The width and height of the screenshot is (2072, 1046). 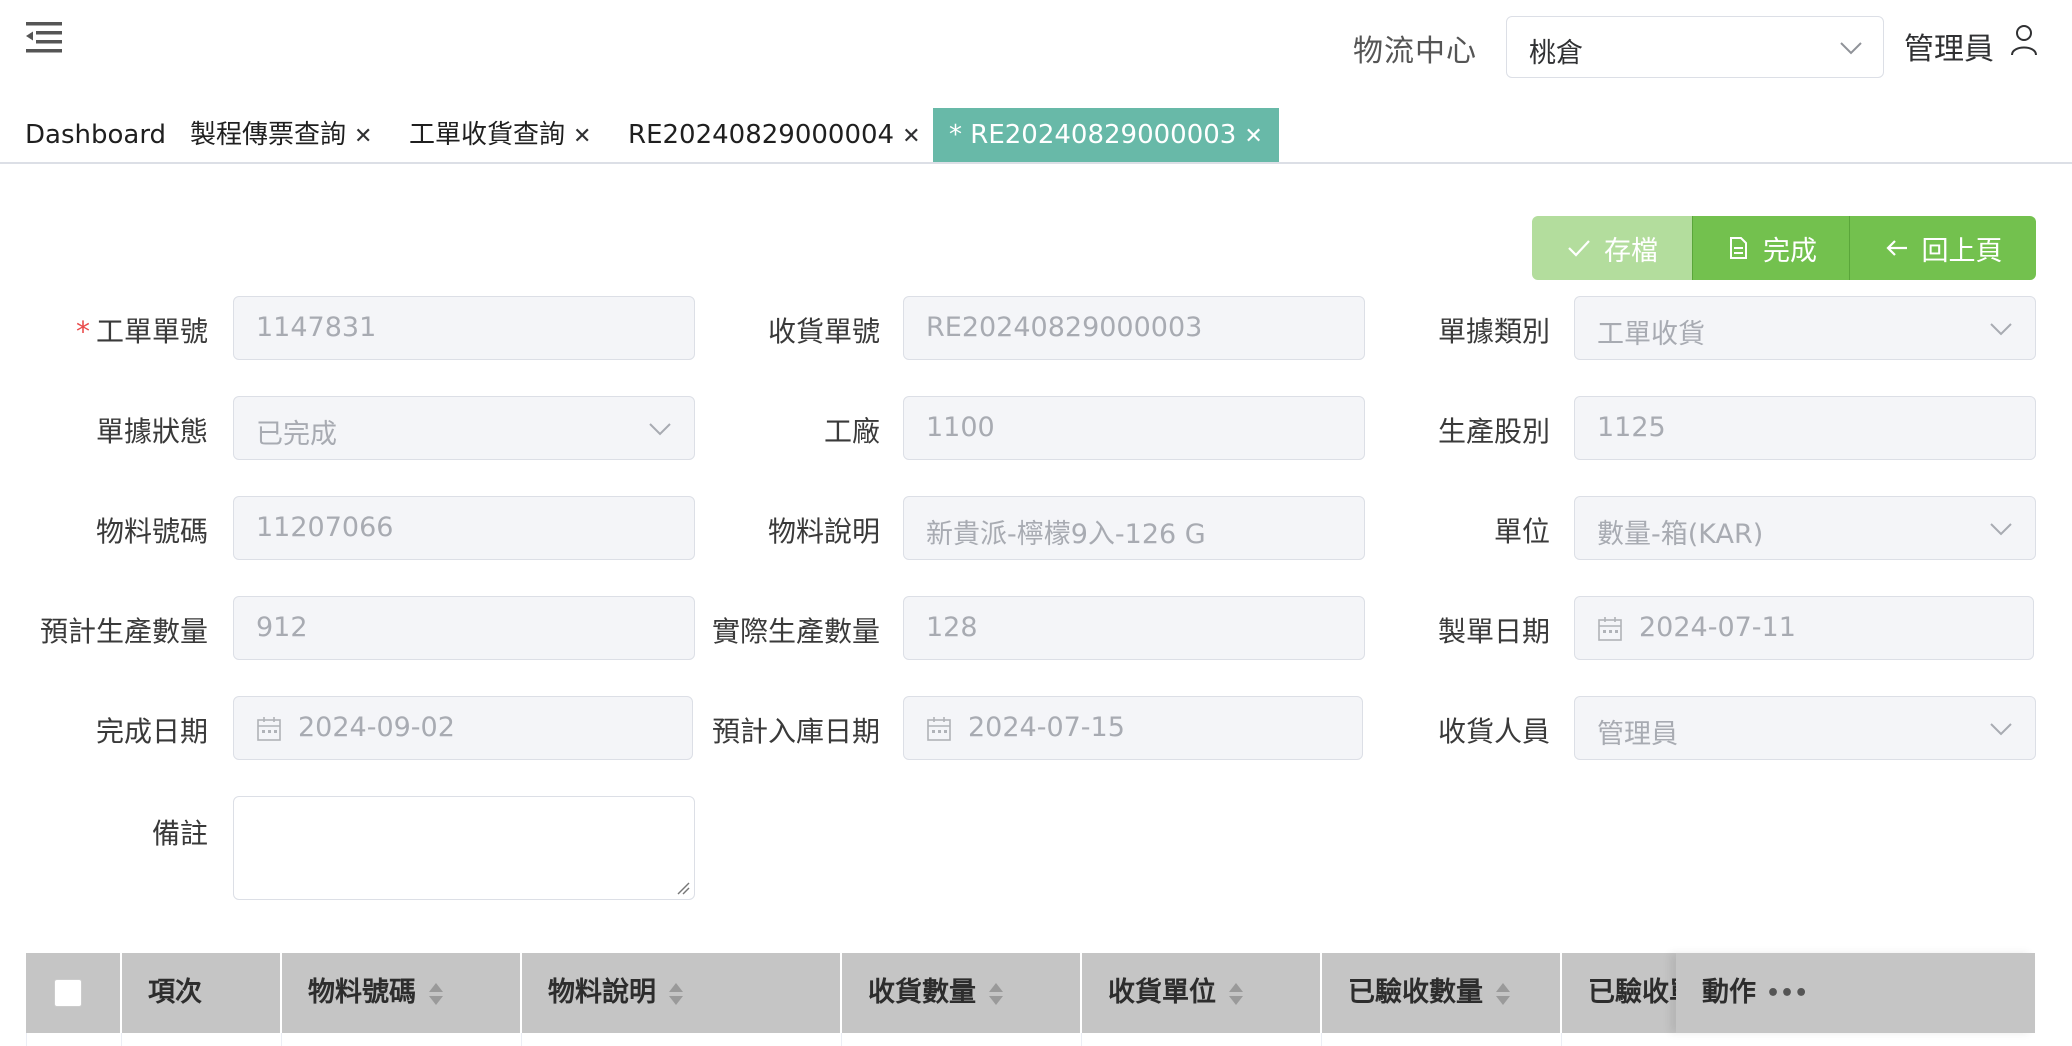 I want to click on receiver-label: 收貨人員, so click(x=1493, y=731).